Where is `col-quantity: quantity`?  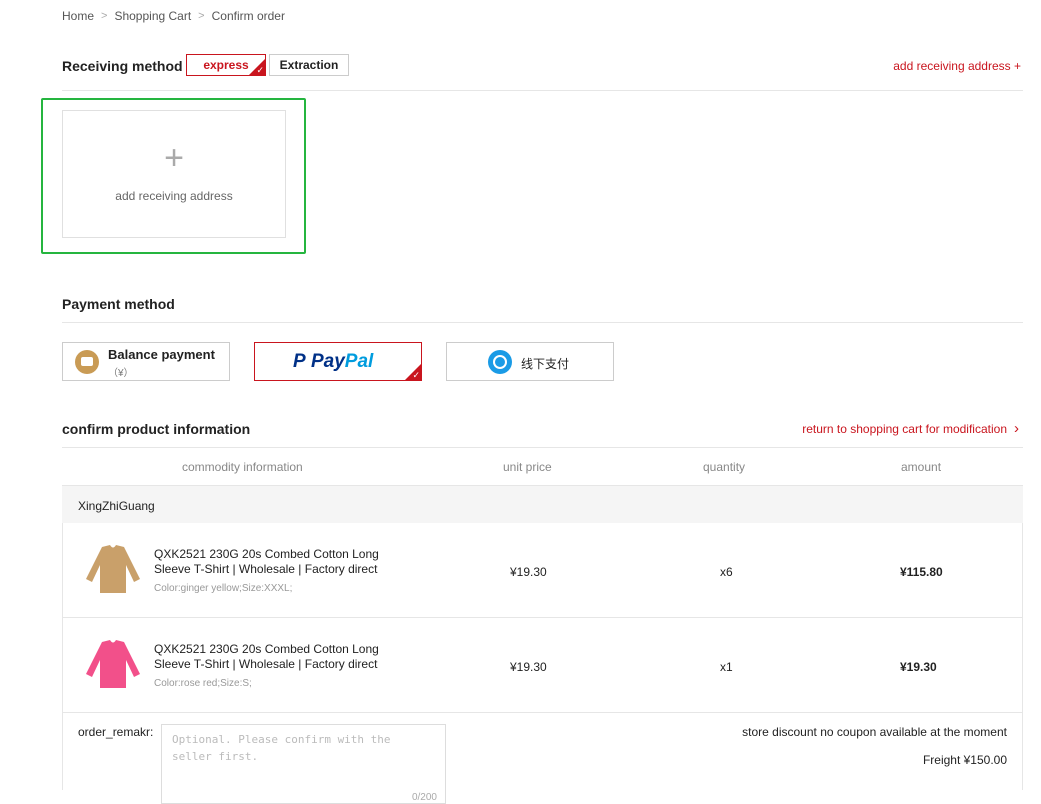 col-quantity: quantity is located at coordinates (724, 467).